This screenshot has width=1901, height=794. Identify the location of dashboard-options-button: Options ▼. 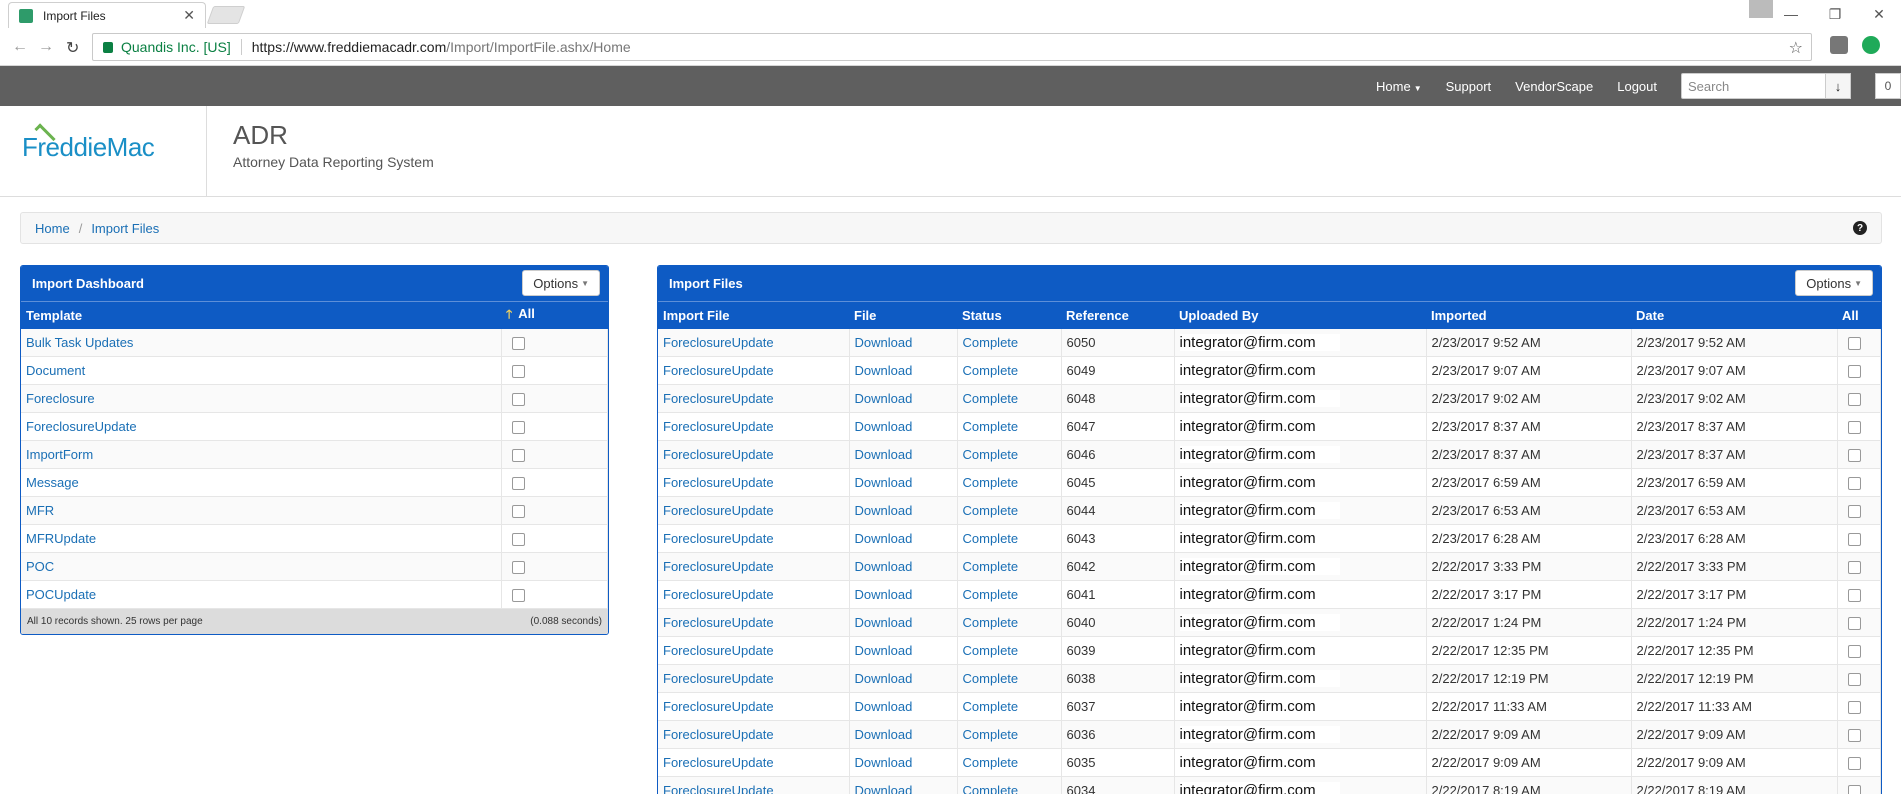
(561, 283).